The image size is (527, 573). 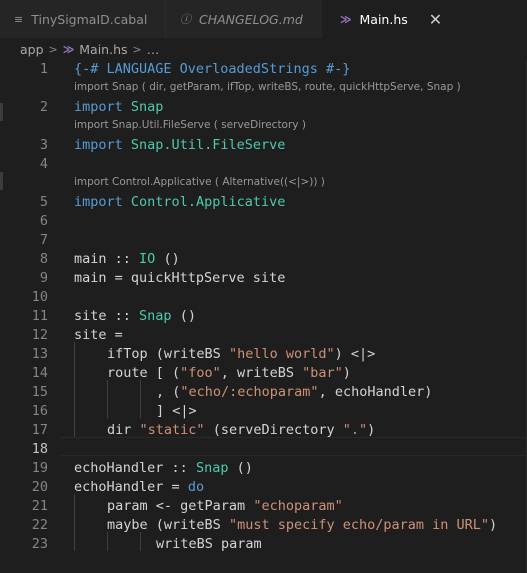 I want to click on code-line: 11 site :: Snap (), so click(x=263, y=316).